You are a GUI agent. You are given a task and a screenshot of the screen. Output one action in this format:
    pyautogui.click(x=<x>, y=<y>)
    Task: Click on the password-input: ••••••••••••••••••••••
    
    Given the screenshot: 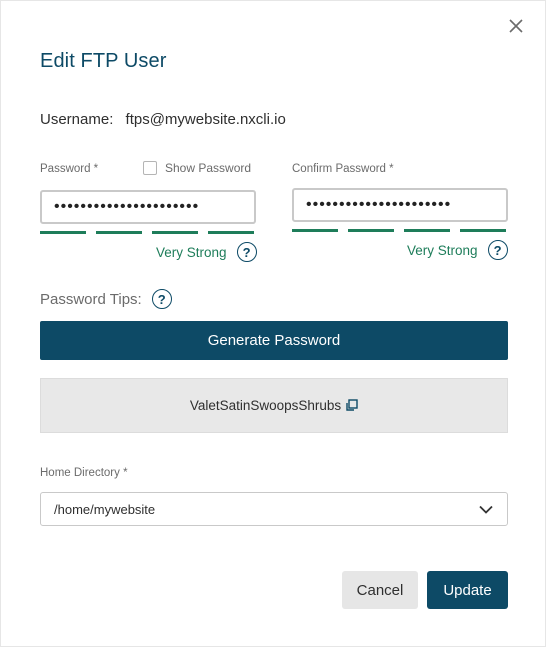 What is the action you would take?
    pyautogui.click(x=148, y=207)
    